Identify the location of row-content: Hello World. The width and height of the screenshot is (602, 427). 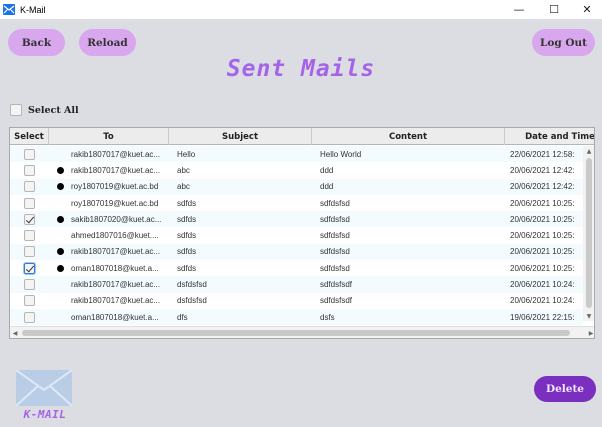
(341, 154).